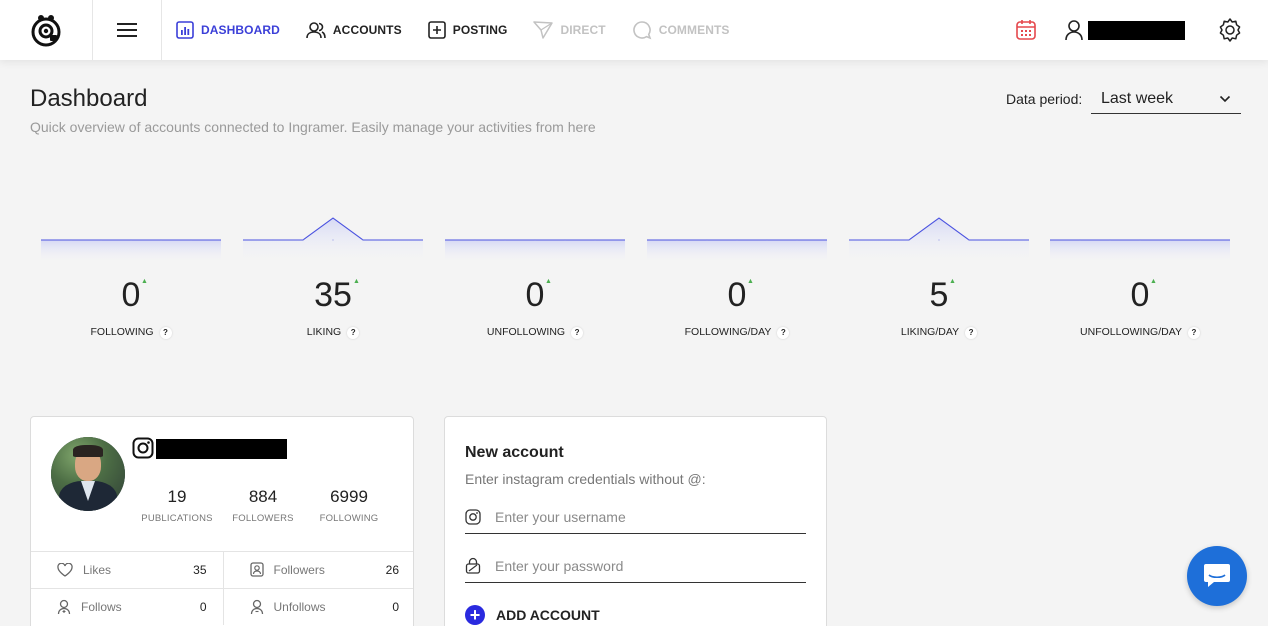 The width and height of the screenshot is (1268, 626). I want to click on new-account-title: New account, so click(514, 452).